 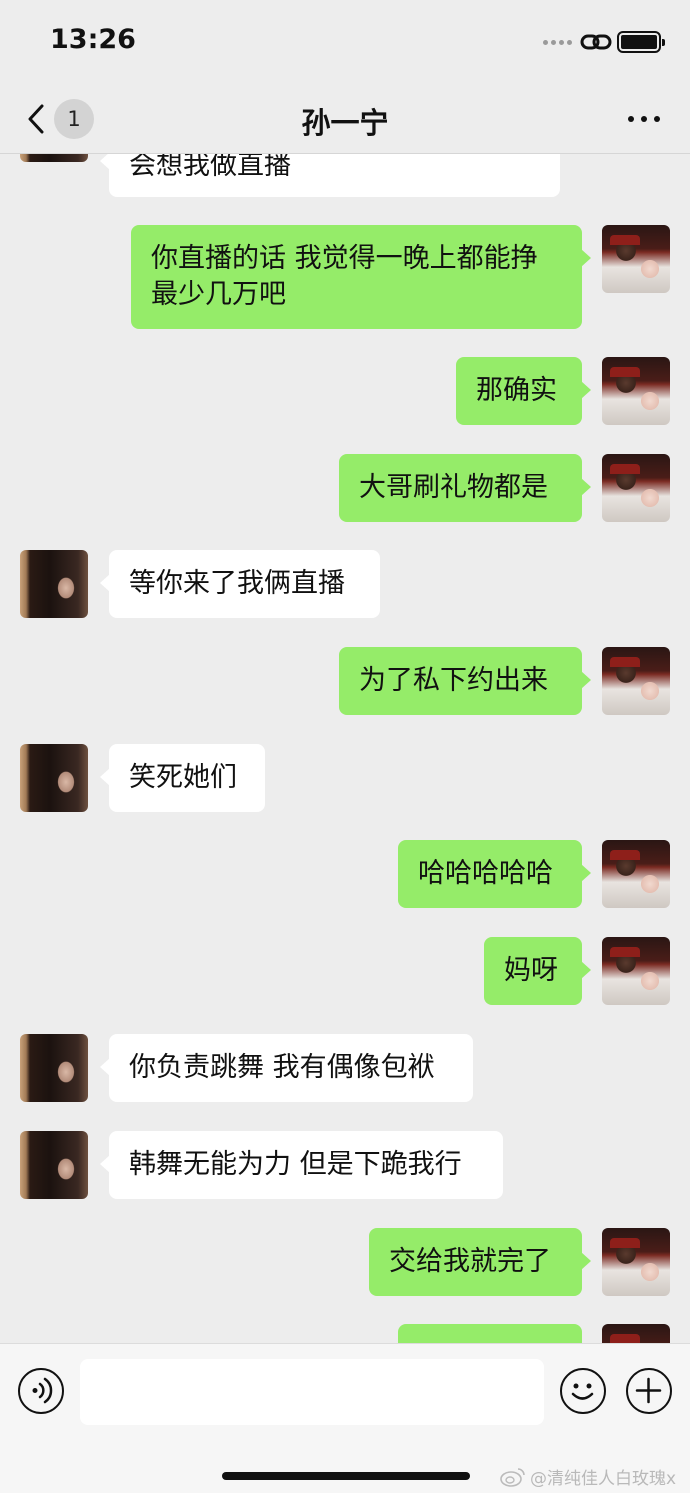 I want to click on watermark-text: @清纯佳人白玫瑰x, so click(x=603, y=1479).